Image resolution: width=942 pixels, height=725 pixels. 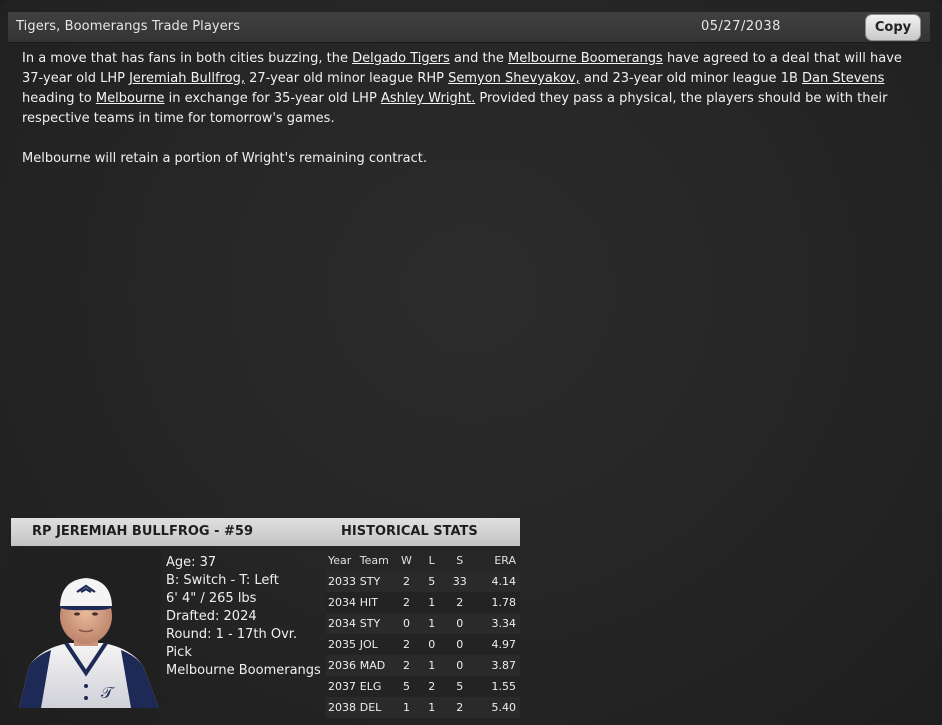 What do you see at coordinates (406, 707) in the screenshot?
I see `stat-wins: 1` at bounding box center [406, 707].